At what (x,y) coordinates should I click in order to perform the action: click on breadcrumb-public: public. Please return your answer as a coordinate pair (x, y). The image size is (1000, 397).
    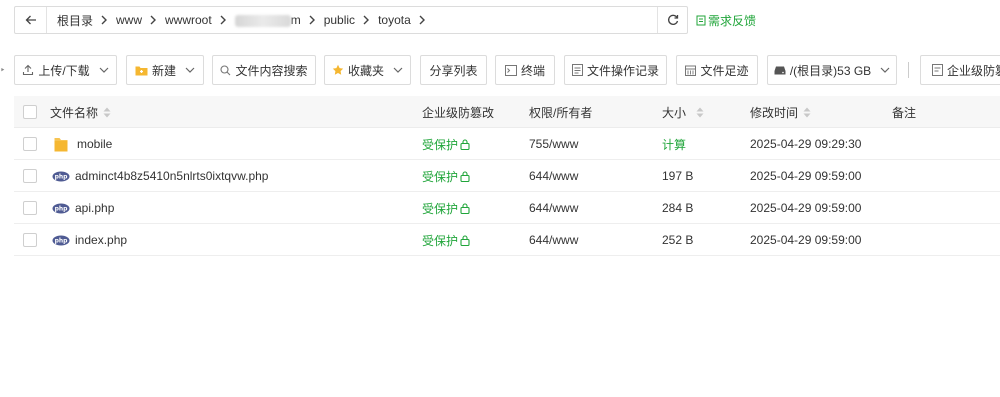
    Looking at the image, I should click on (339, 20).